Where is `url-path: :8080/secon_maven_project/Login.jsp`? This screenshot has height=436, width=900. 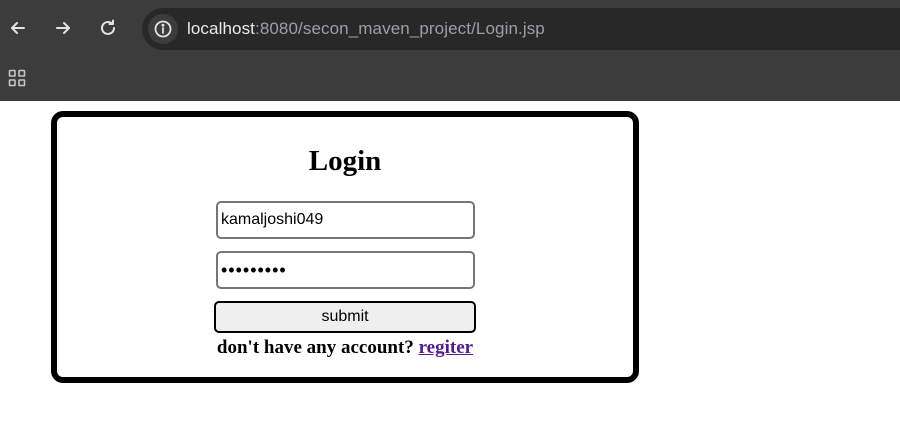 url-path: :8080/secon_maven_project/Login.jsp is located at coordinates (400, 28).